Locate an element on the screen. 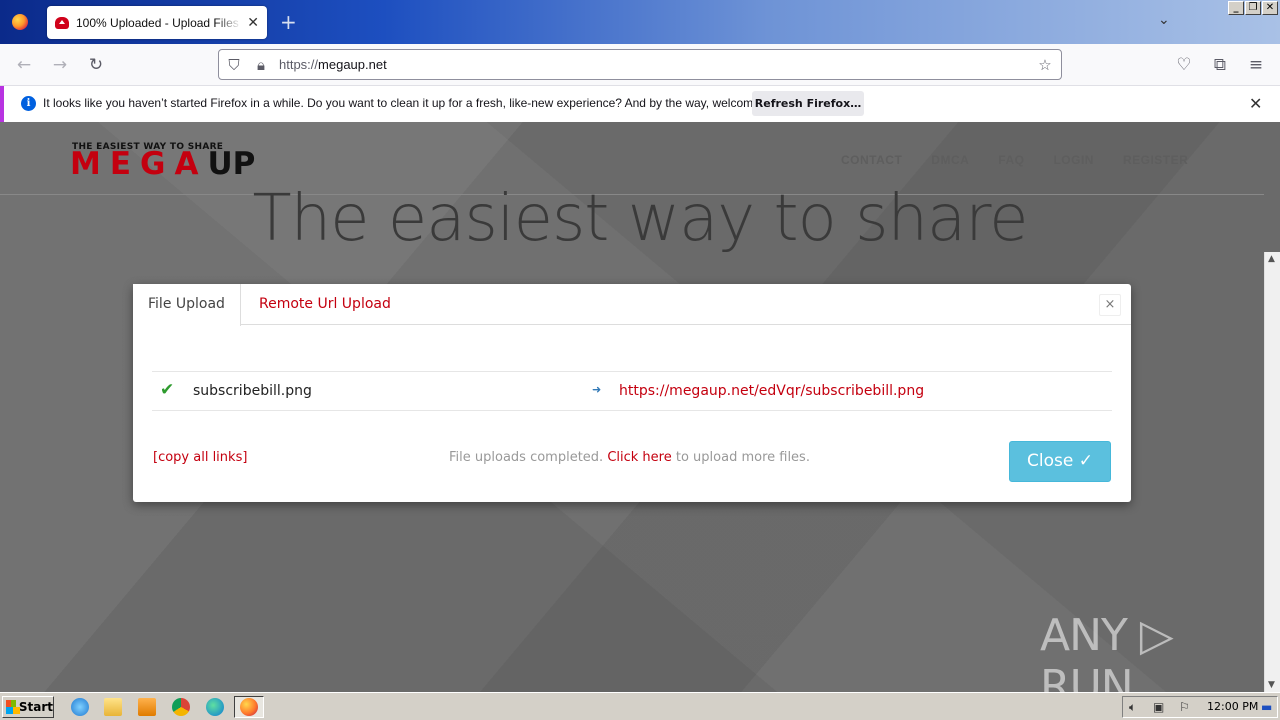 The image size is (1280, 720). anyrun-watermark: ANY ▷ RUN is located at coordinates (1107, 651).